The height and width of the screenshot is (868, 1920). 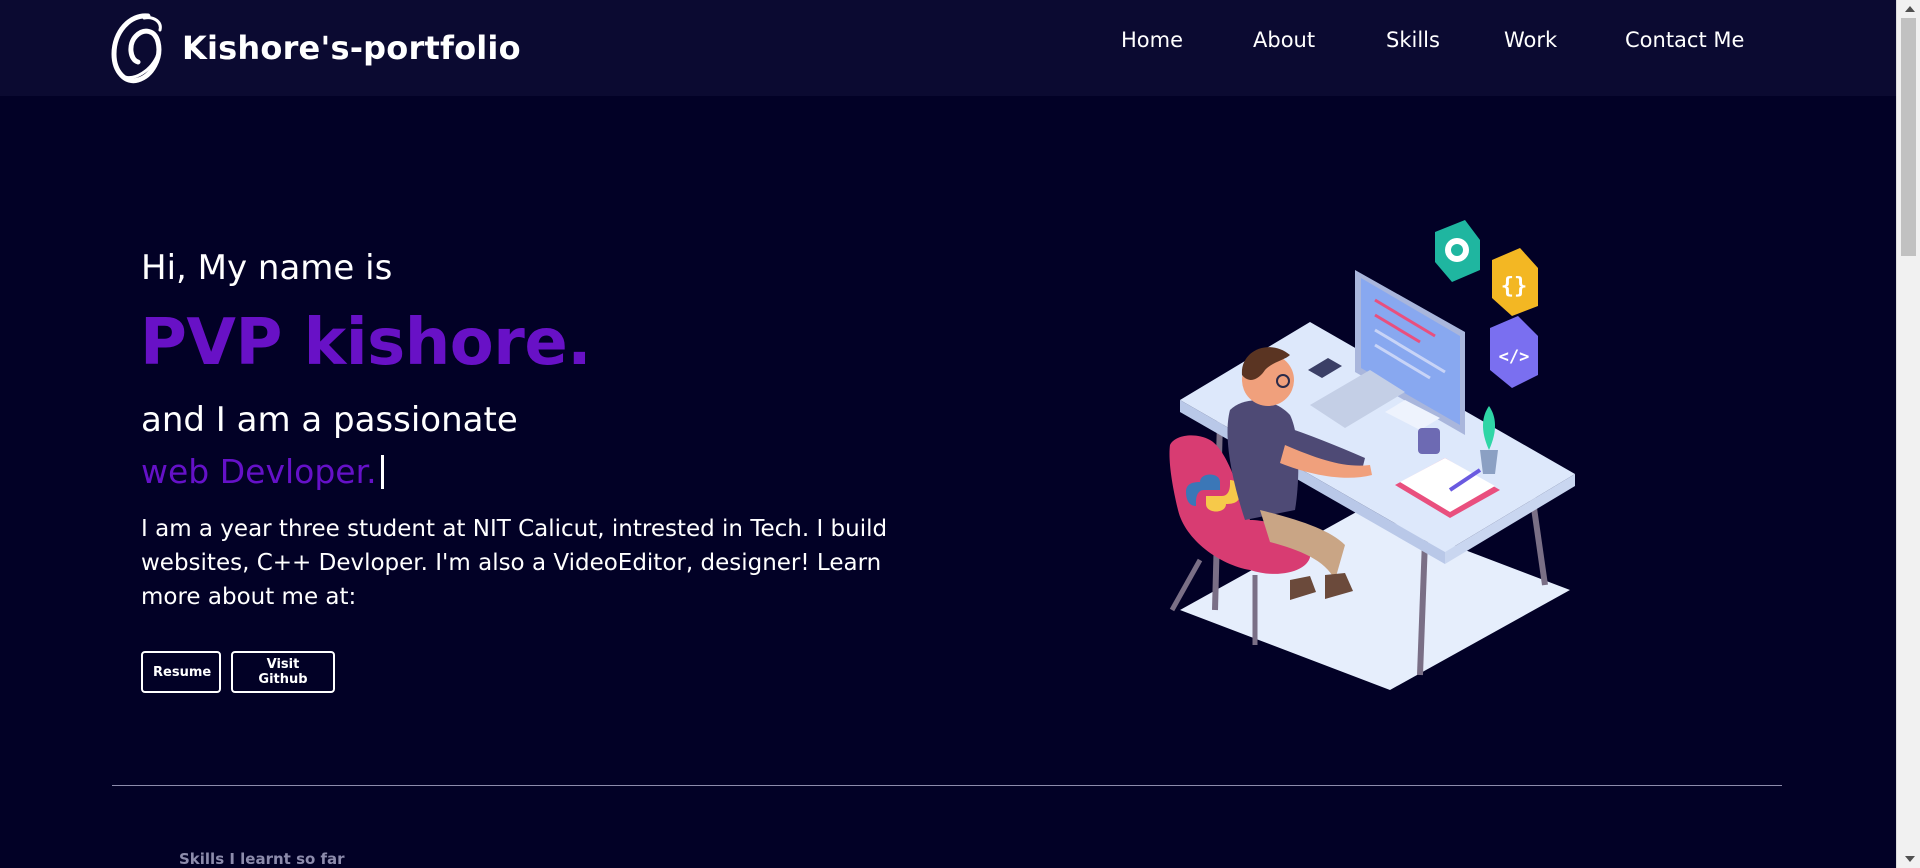 I want to click on hero-role: web Devloper., so click(x=259, y=471).